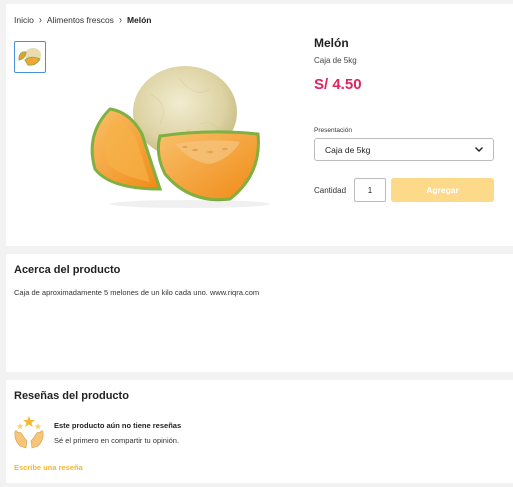  Describe the element at coordinates (117, 440) in the screenshot. I see `no-reviews-subtitle: Sé el primero en compartir tu opinión.` at that location.